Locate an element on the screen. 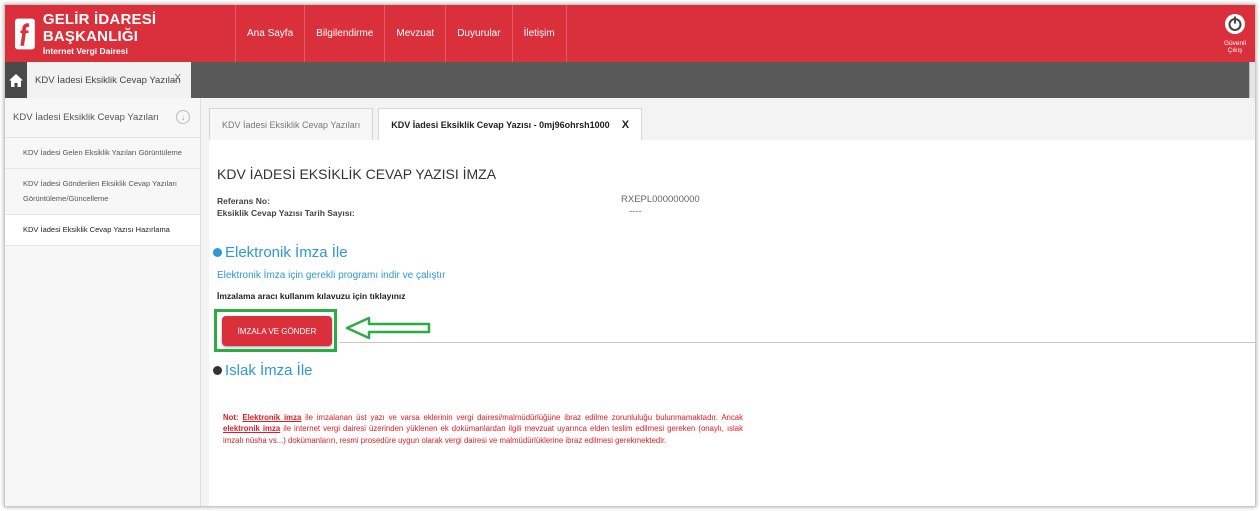 The width and height of the screenshot is (1260, 511). note-prefix: Not: is located at coordinates (231, 417).